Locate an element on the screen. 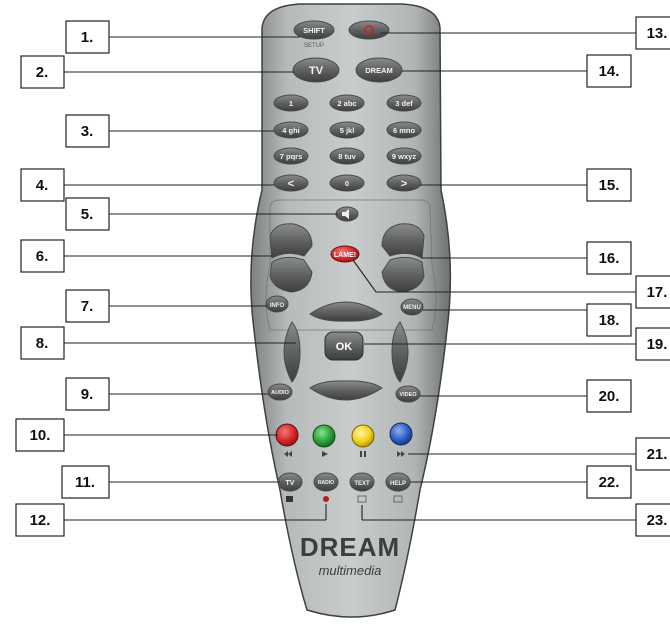 The image size is (670, 631). number-button-6: 6 mno is located at coordinates (404, 130).